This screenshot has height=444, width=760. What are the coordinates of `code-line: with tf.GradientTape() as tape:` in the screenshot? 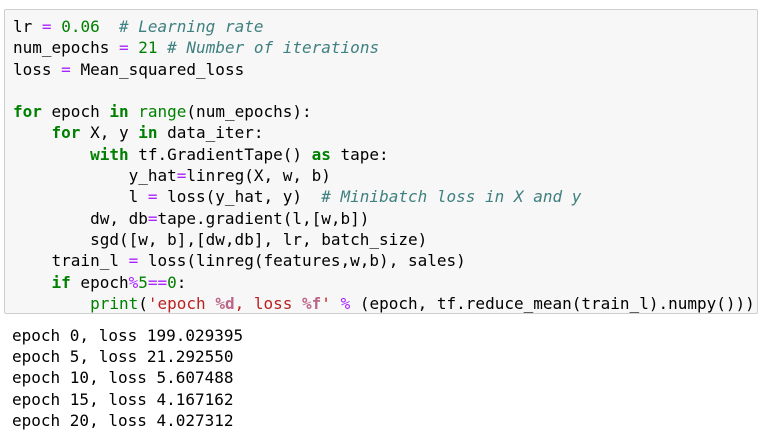 It's located at (239, 154).